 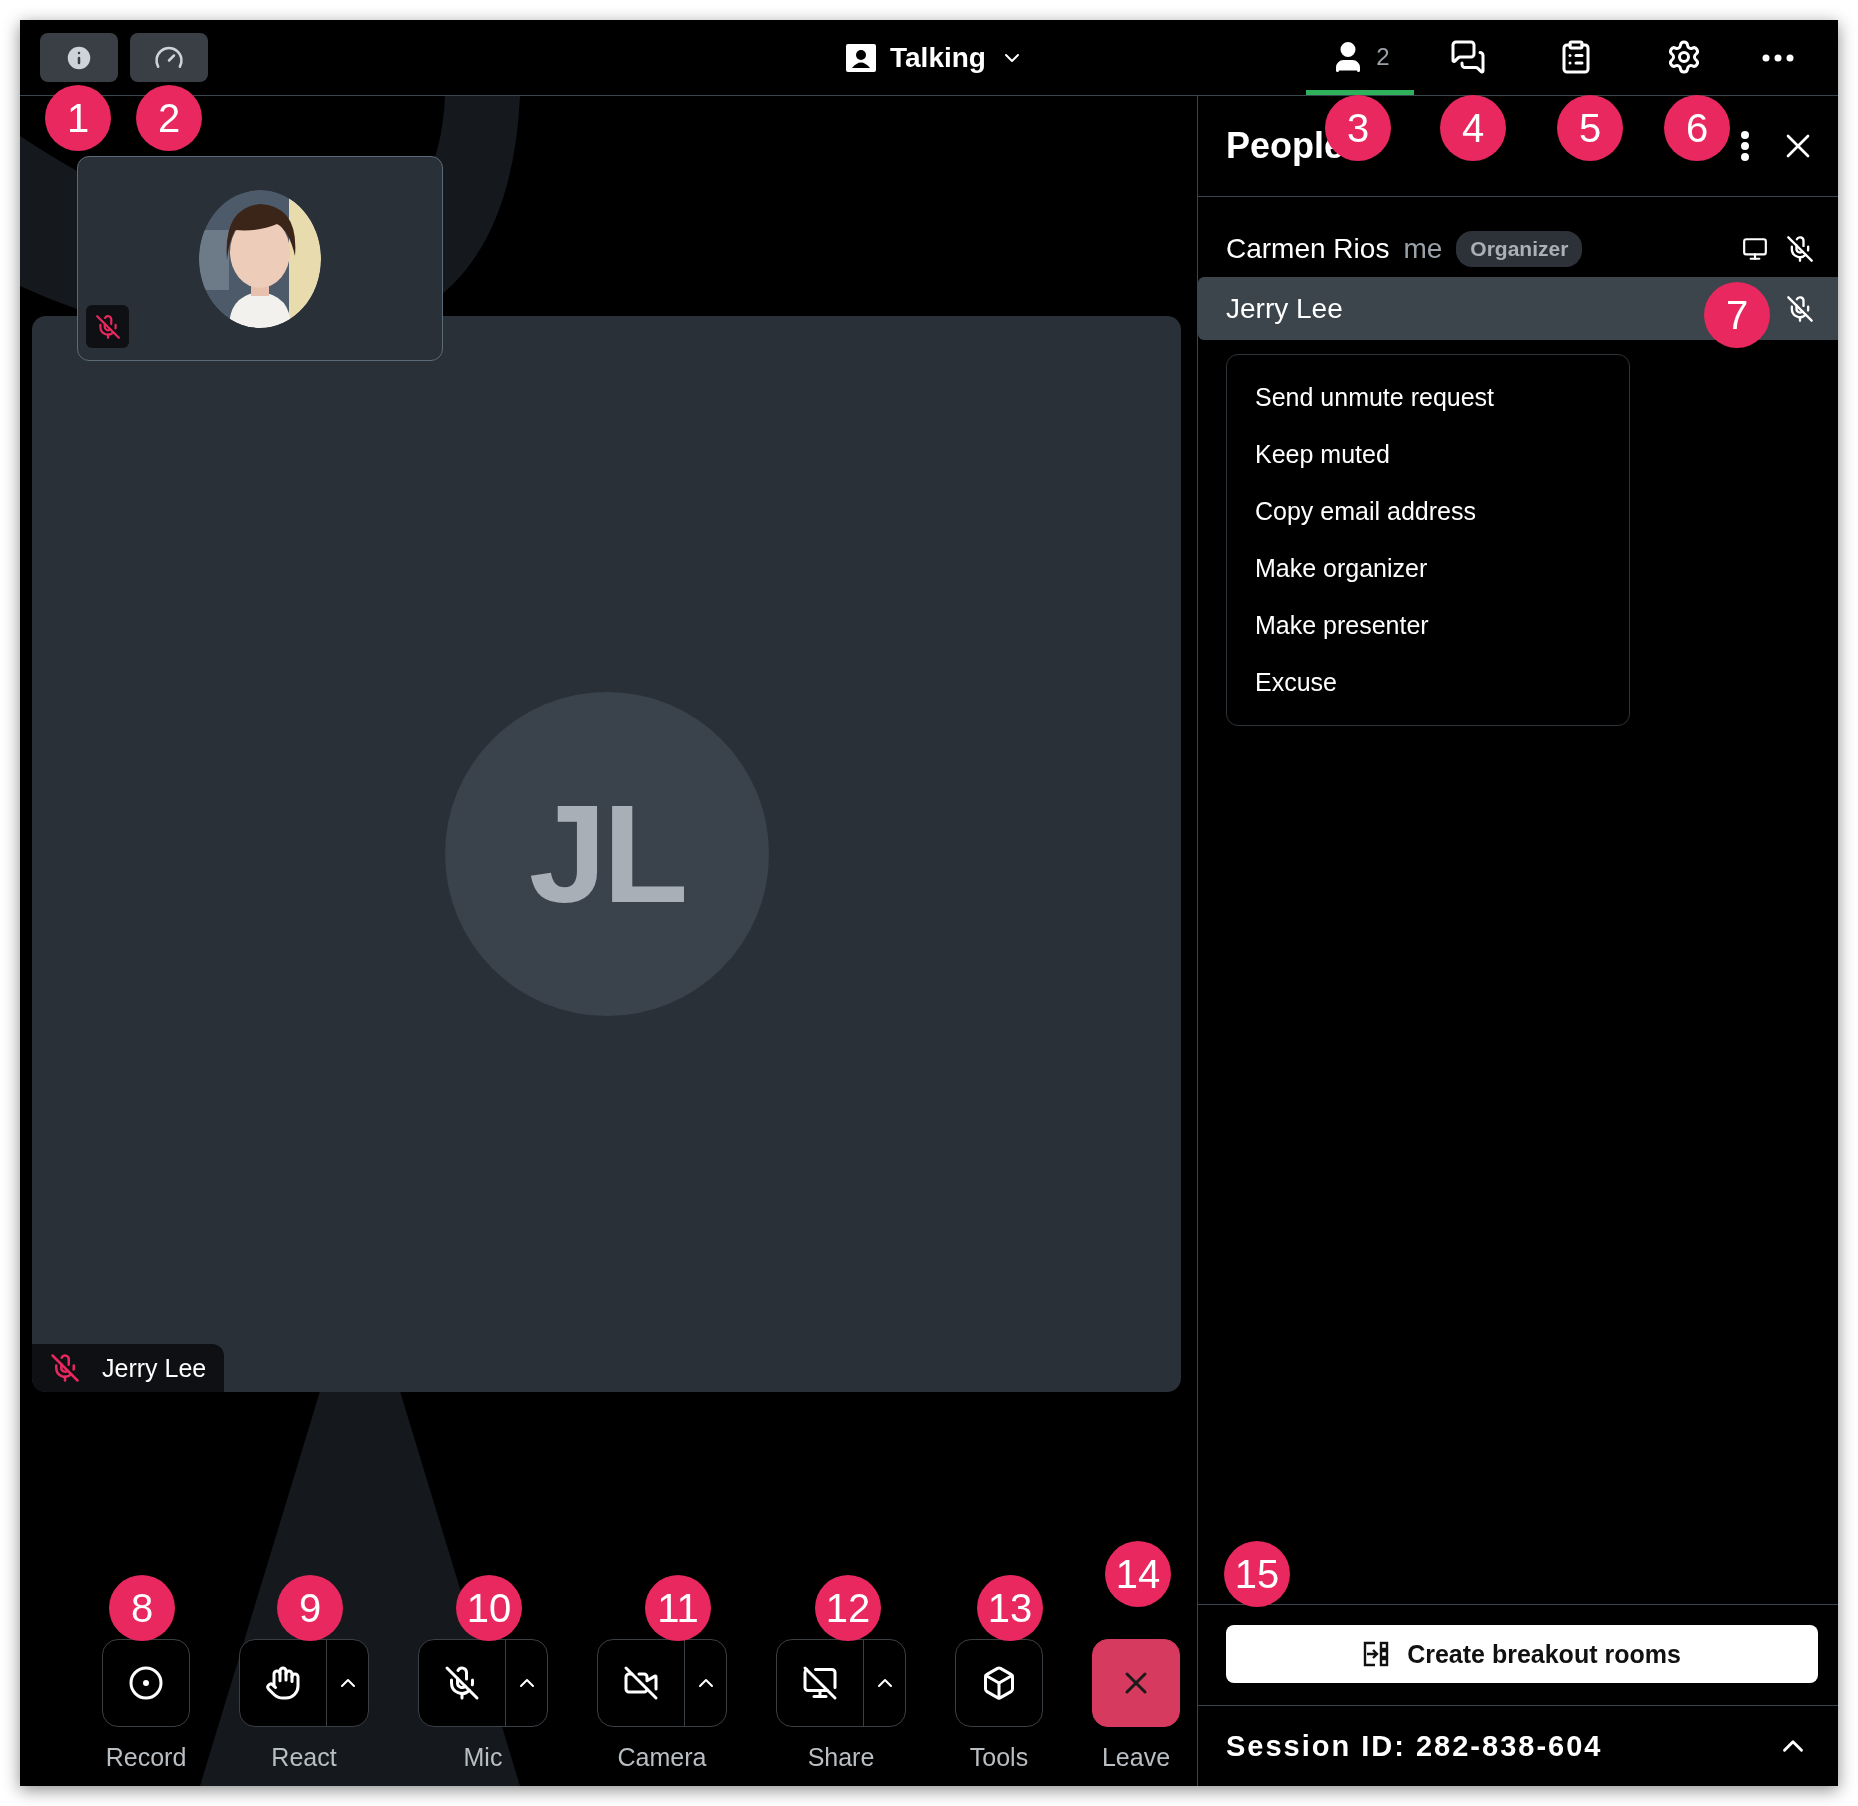 I want to click on menu-item: Send unmute request, so click(x=1428, y=397).